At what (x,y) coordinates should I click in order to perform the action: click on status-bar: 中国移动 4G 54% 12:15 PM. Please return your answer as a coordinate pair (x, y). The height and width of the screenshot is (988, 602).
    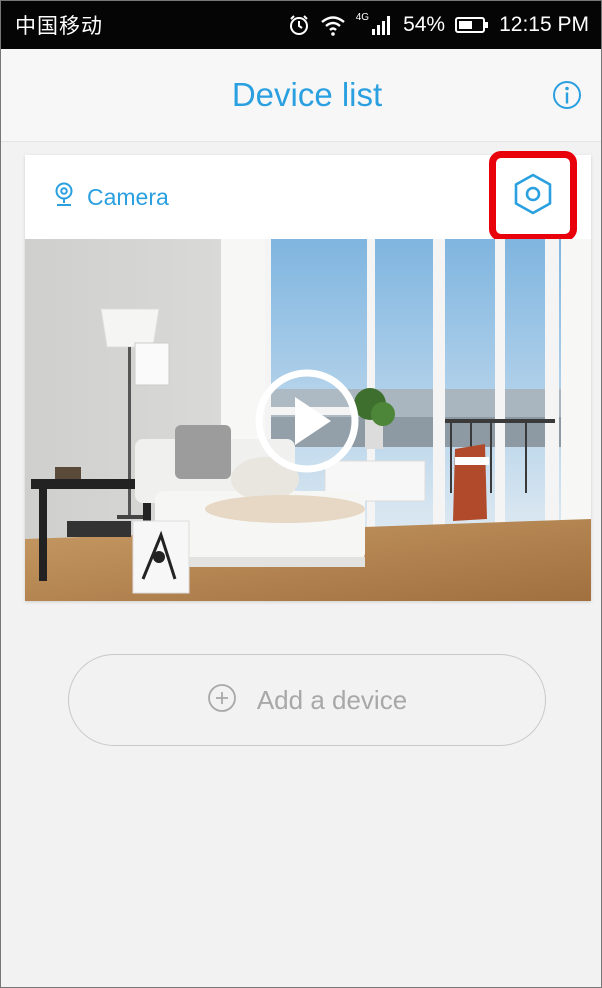
    Looking at the image, I should click on (301, 25).